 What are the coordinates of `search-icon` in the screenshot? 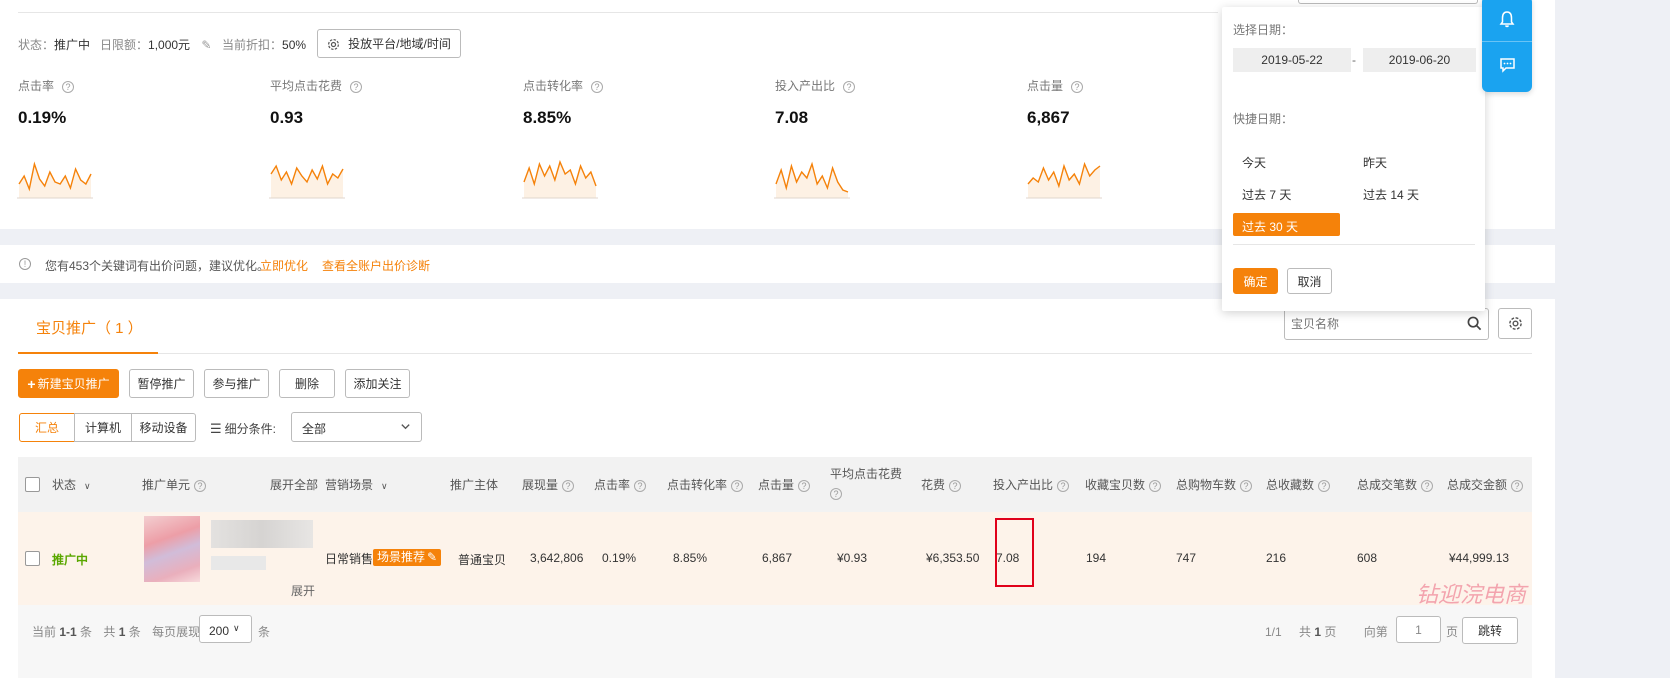 It's located at (1474, 325).